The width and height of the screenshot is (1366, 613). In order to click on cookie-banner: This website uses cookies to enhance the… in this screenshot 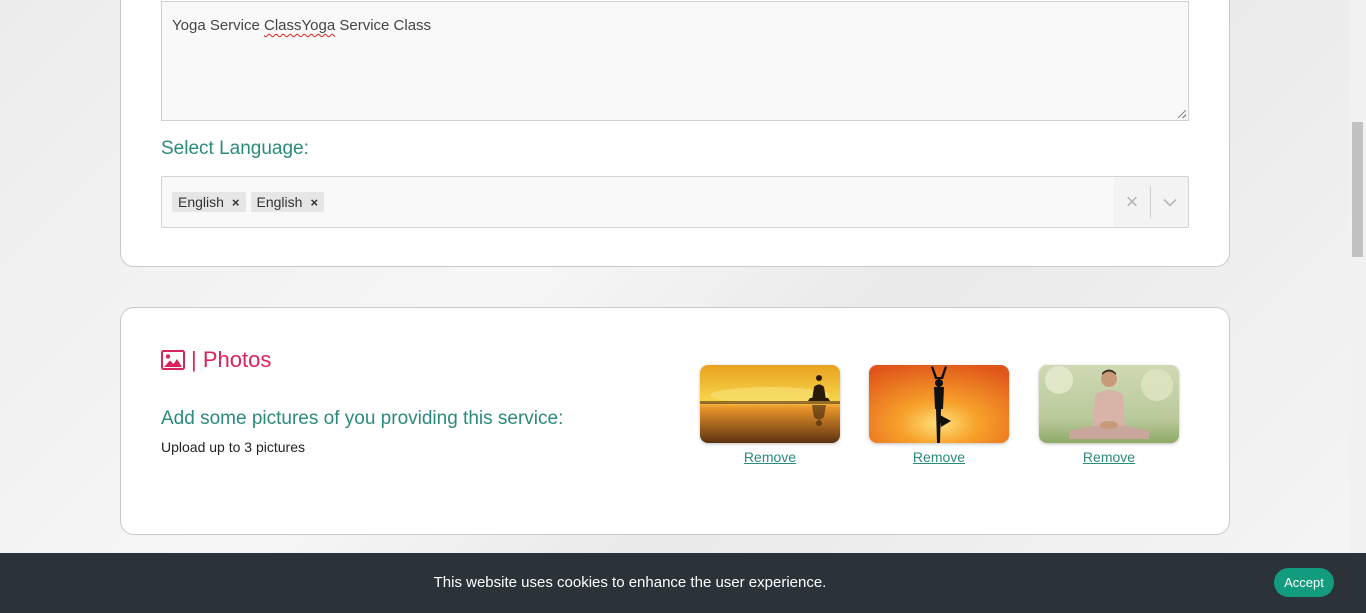, I will do `click(683, 583)`.